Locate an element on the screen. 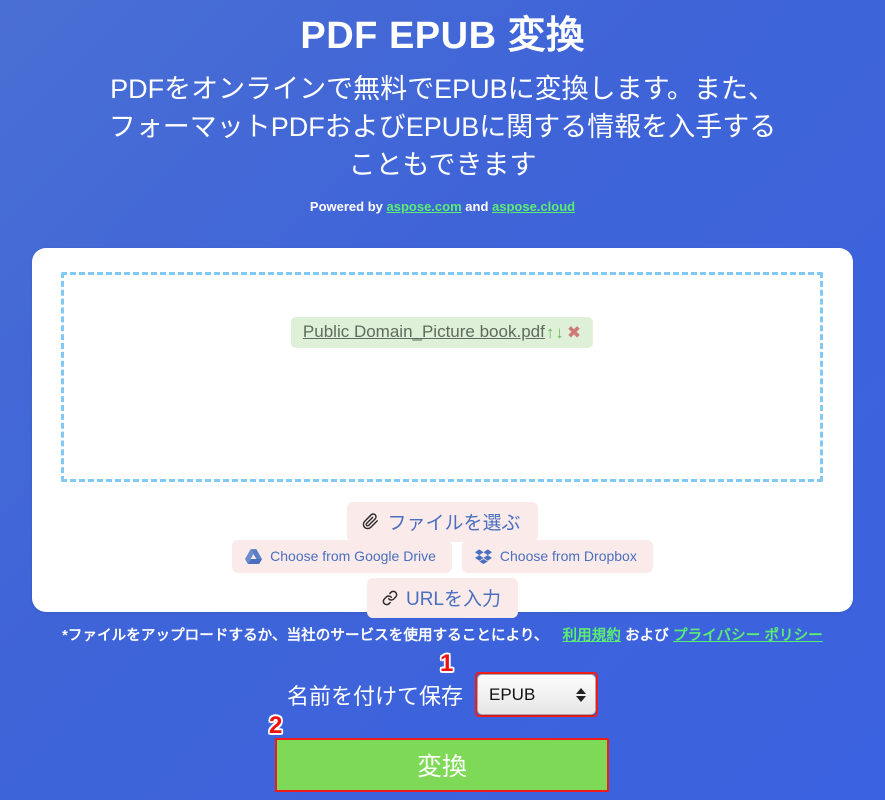  enter-url-label: URLを入力 is located at coordinates (453, 599).